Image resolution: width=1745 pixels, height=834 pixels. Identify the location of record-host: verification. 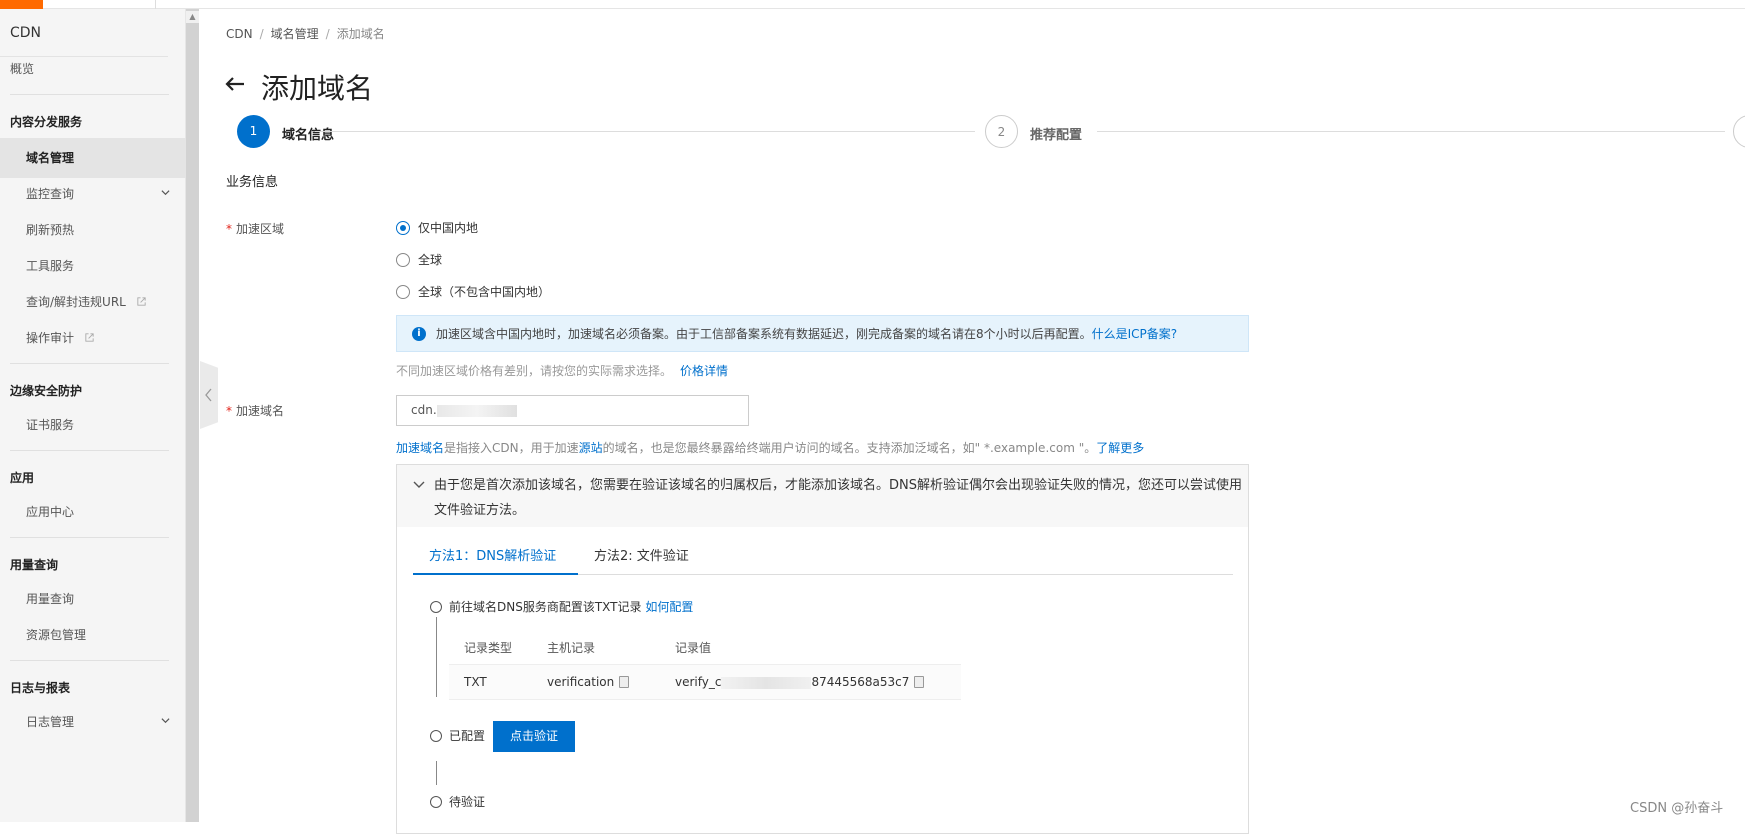
(611, 682).